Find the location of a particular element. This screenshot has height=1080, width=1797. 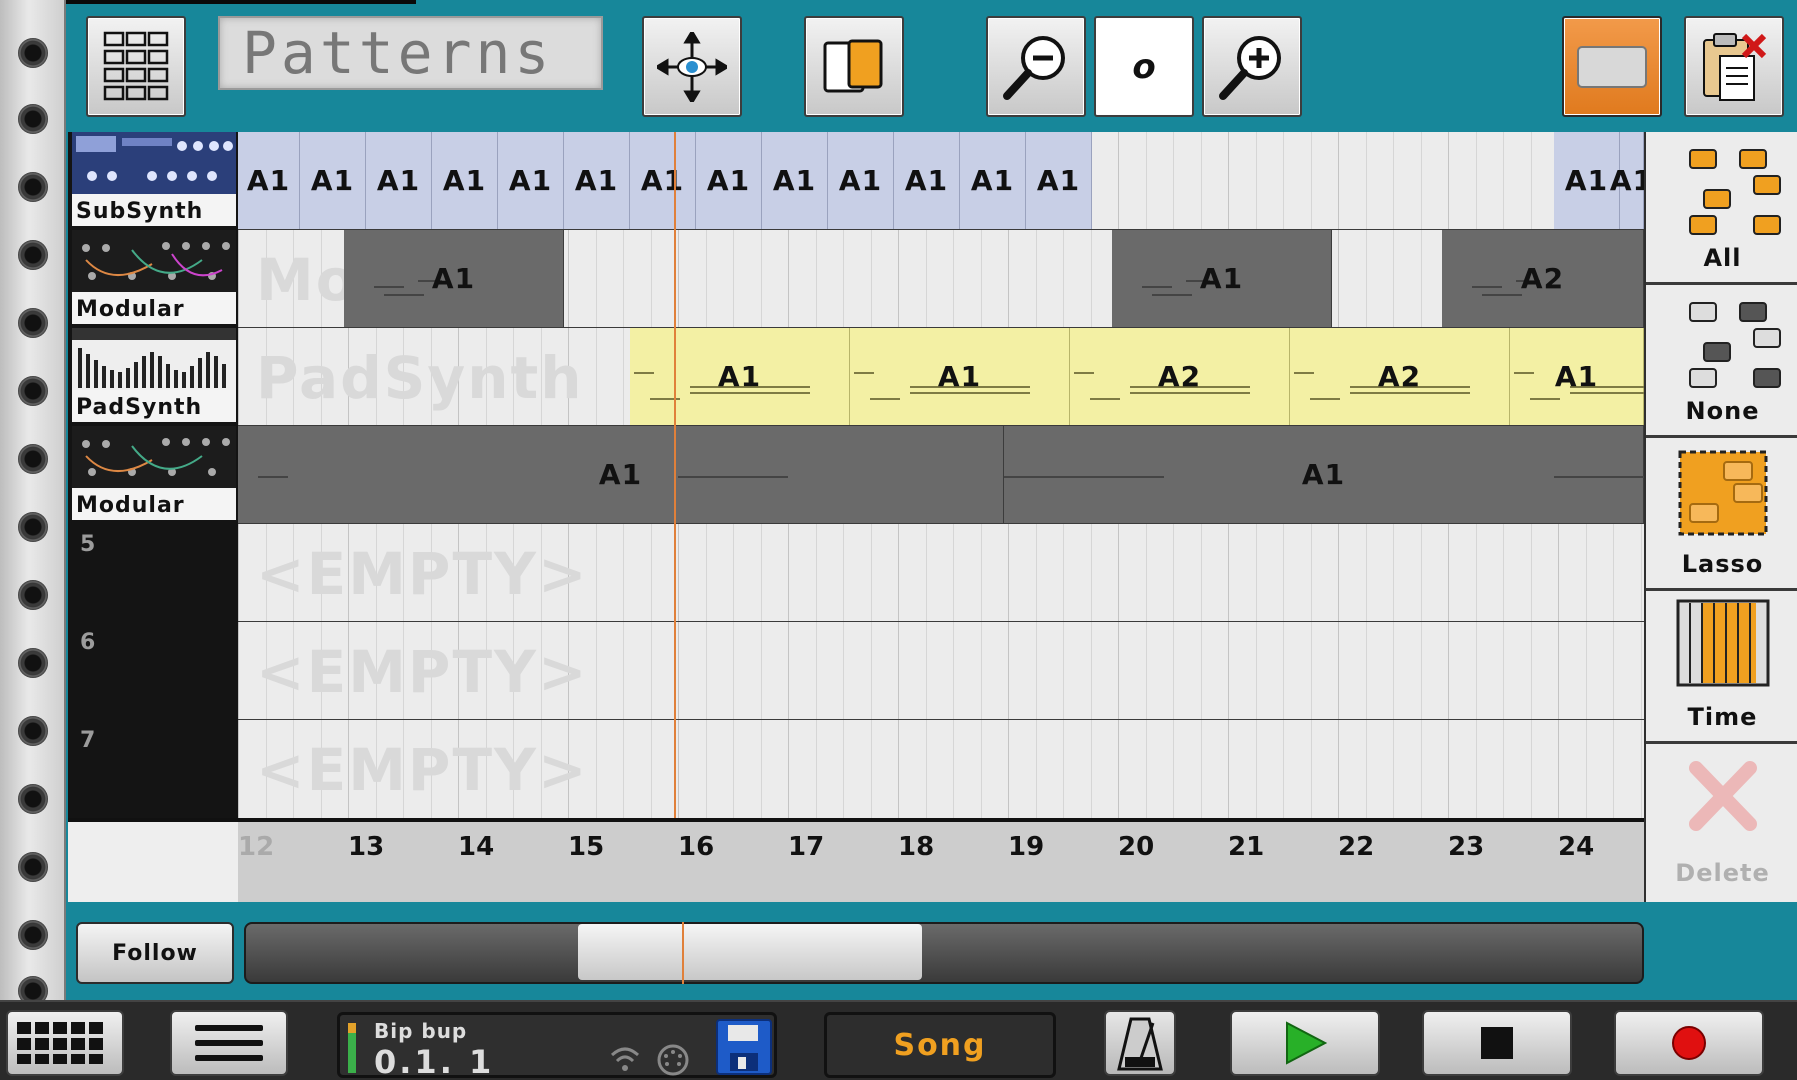

song-name: Bip bup is located at coordinates (421, 1031).